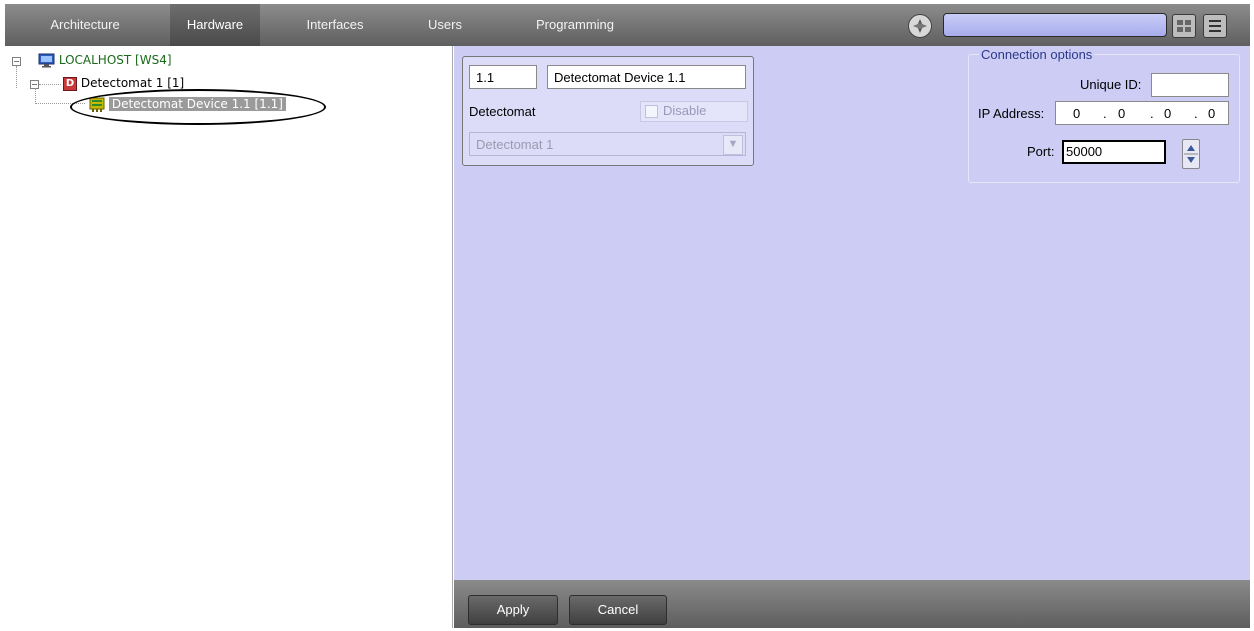 This screenshot has height=631, width=1254. I want to click on apply-button: Apply, so click(513, 610).